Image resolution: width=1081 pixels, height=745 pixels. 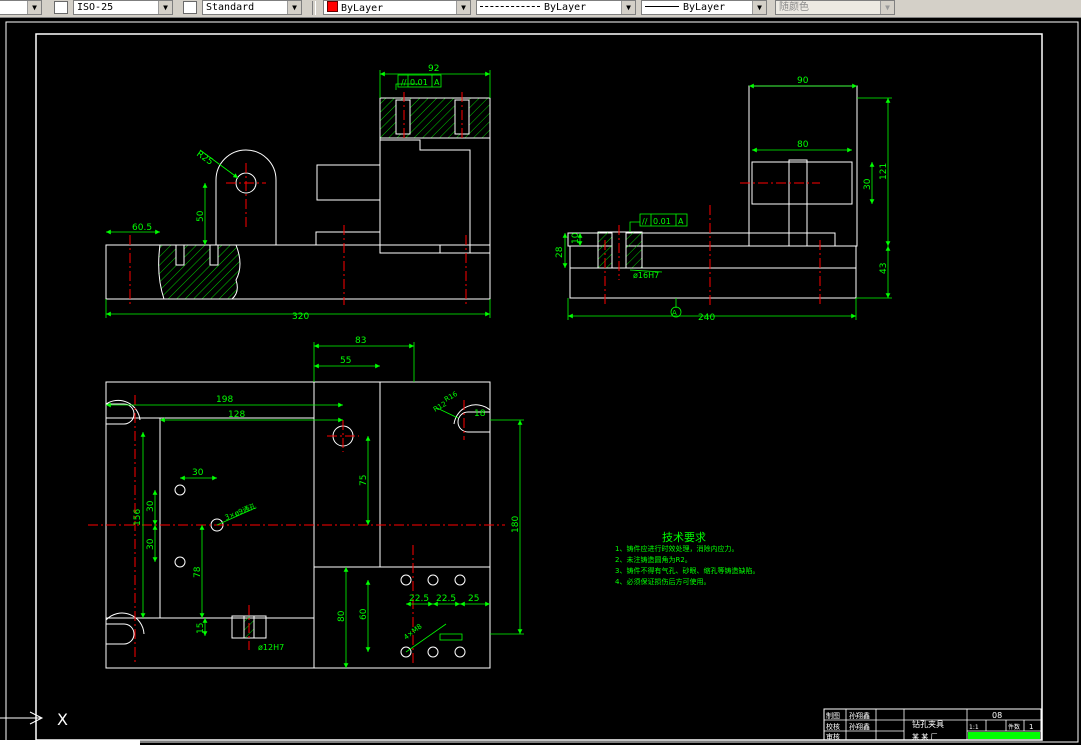 I want to click on text-style-value: Standard, so click(x=230, y=7).